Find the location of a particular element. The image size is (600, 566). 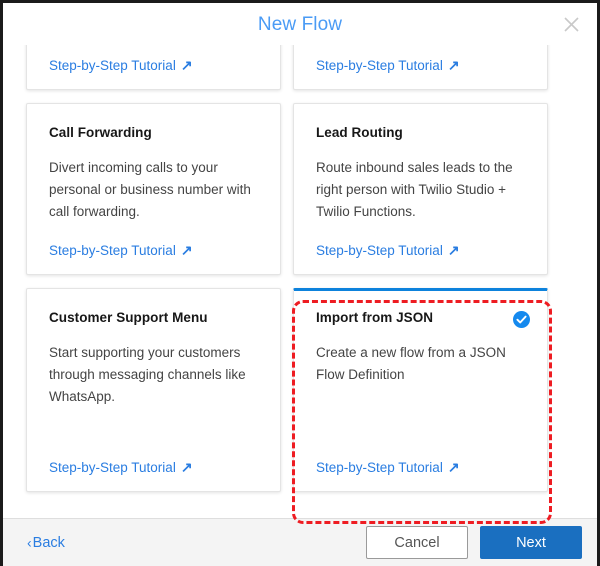

back-button-label: Back is located at coordinates (48, 542).